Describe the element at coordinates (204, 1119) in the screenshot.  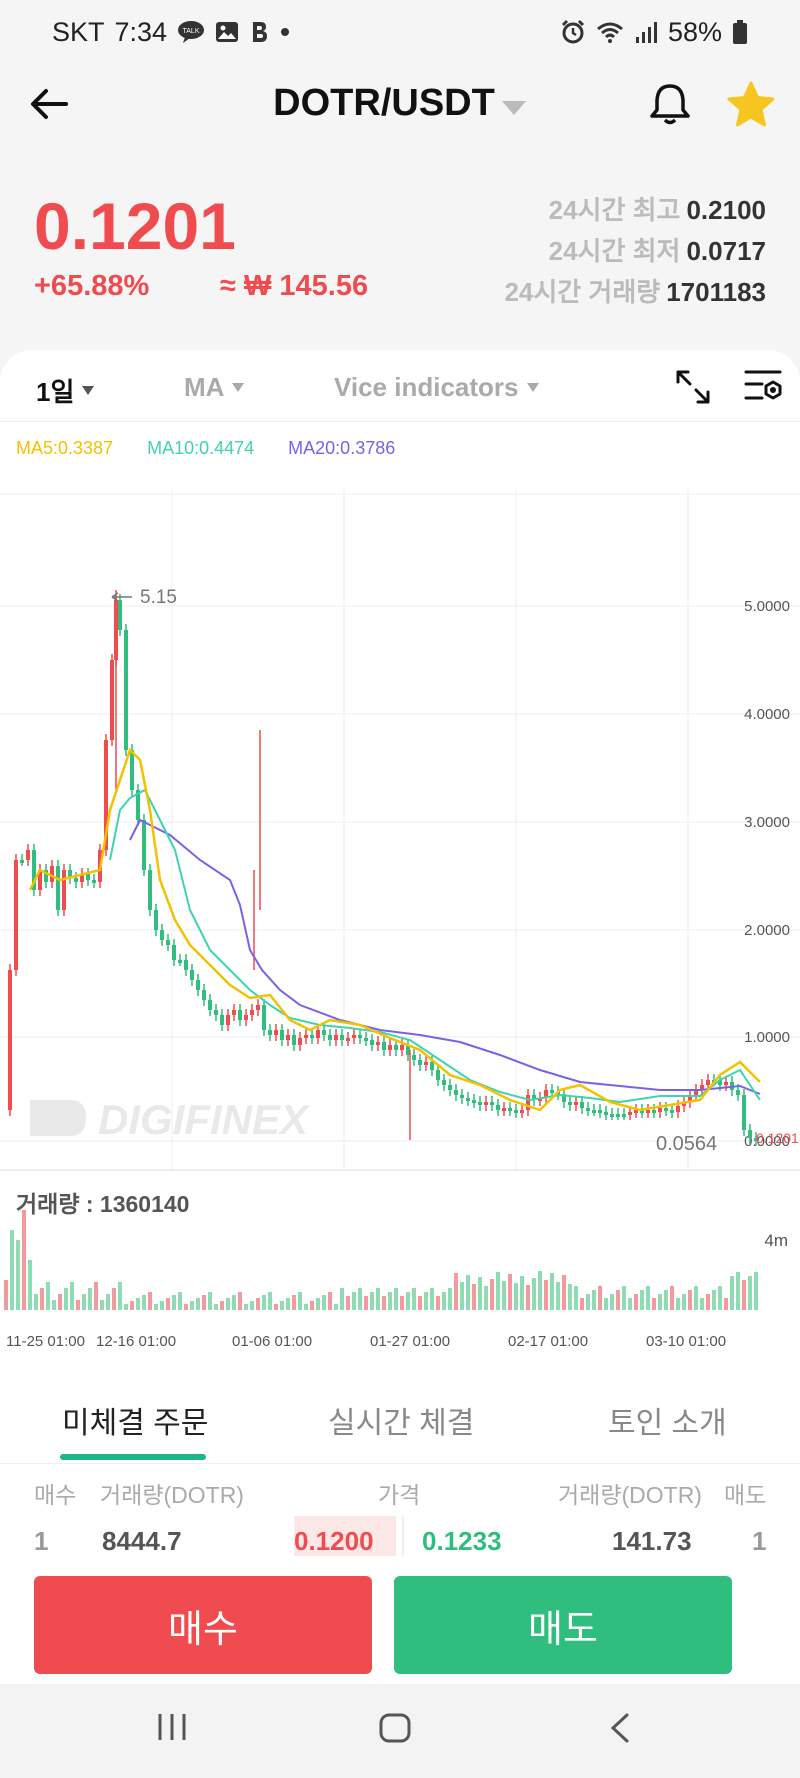
I see `watermark-text: DIGIFINEX` at that location.